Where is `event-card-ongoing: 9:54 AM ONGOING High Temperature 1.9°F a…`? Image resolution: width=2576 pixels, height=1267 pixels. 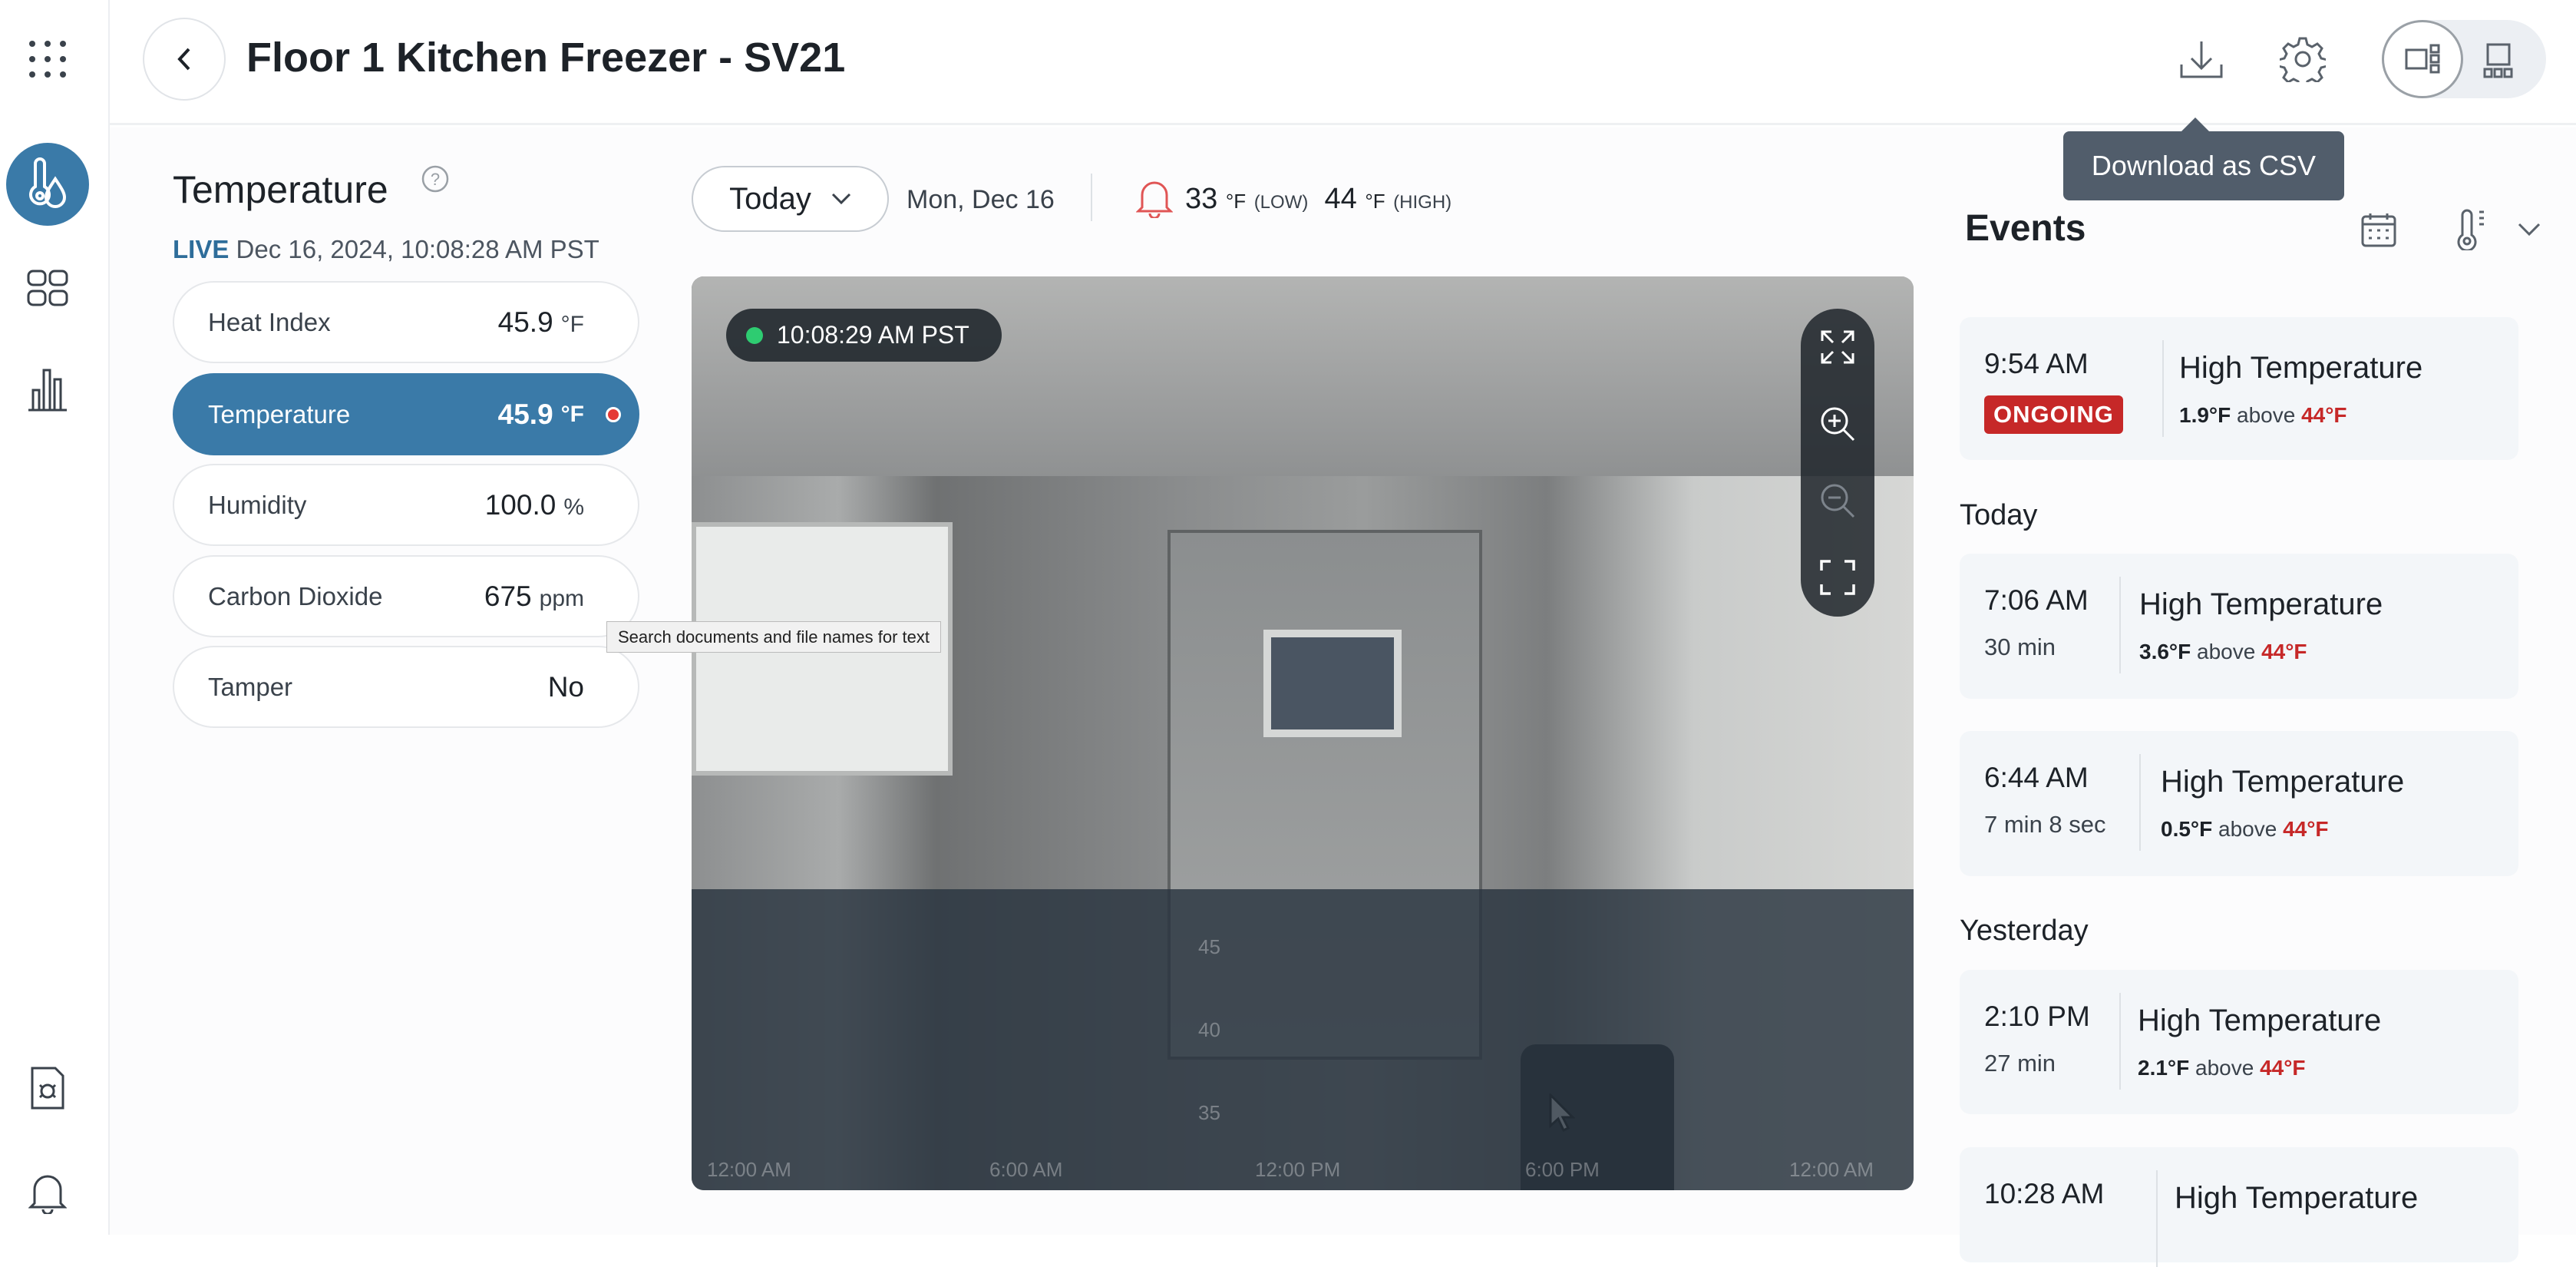
event-card-ongoing: 9:54 AM ONGOING High Temperature 1.9°F a… is located at coordinates (2239, 388).